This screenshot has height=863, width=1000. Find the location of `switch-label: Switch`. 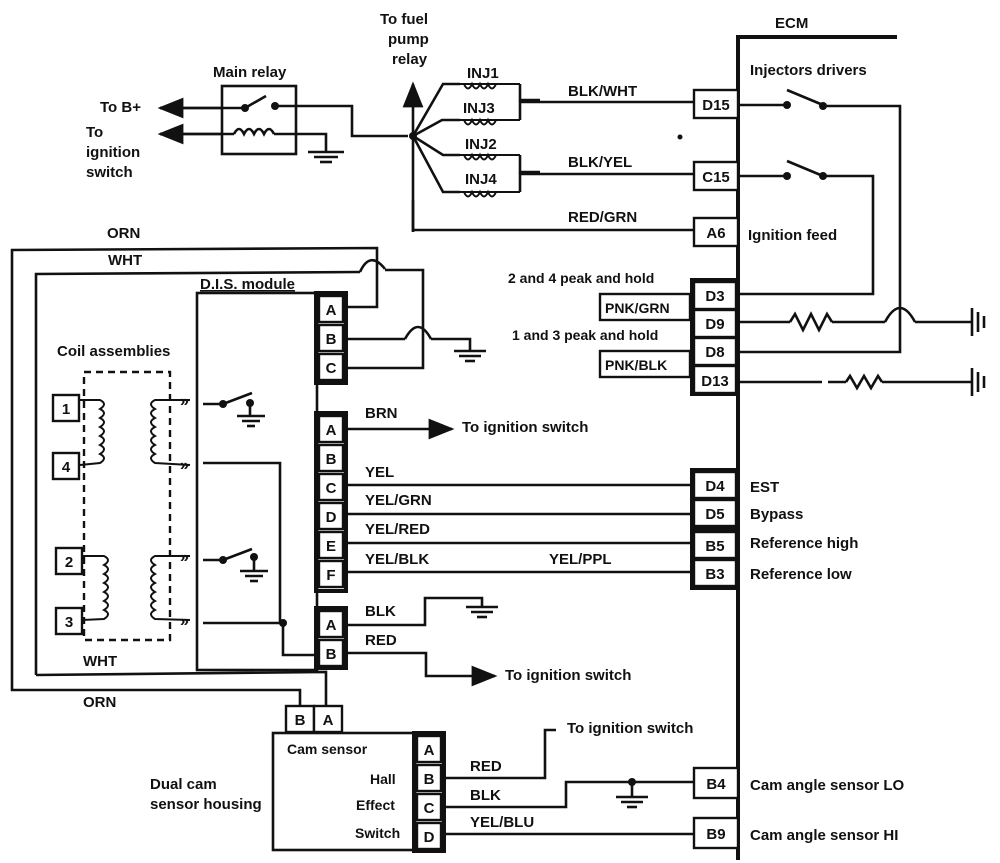

switch-label: Switch is located at coordinates (377, 833).